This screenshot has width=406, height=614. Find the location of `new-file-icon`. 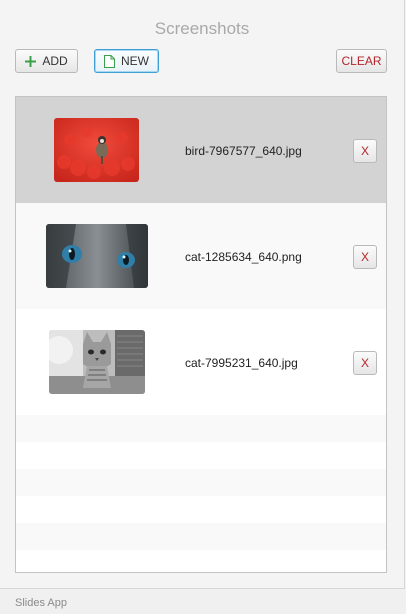

new-file-icon is located at coordinates (109, 61).